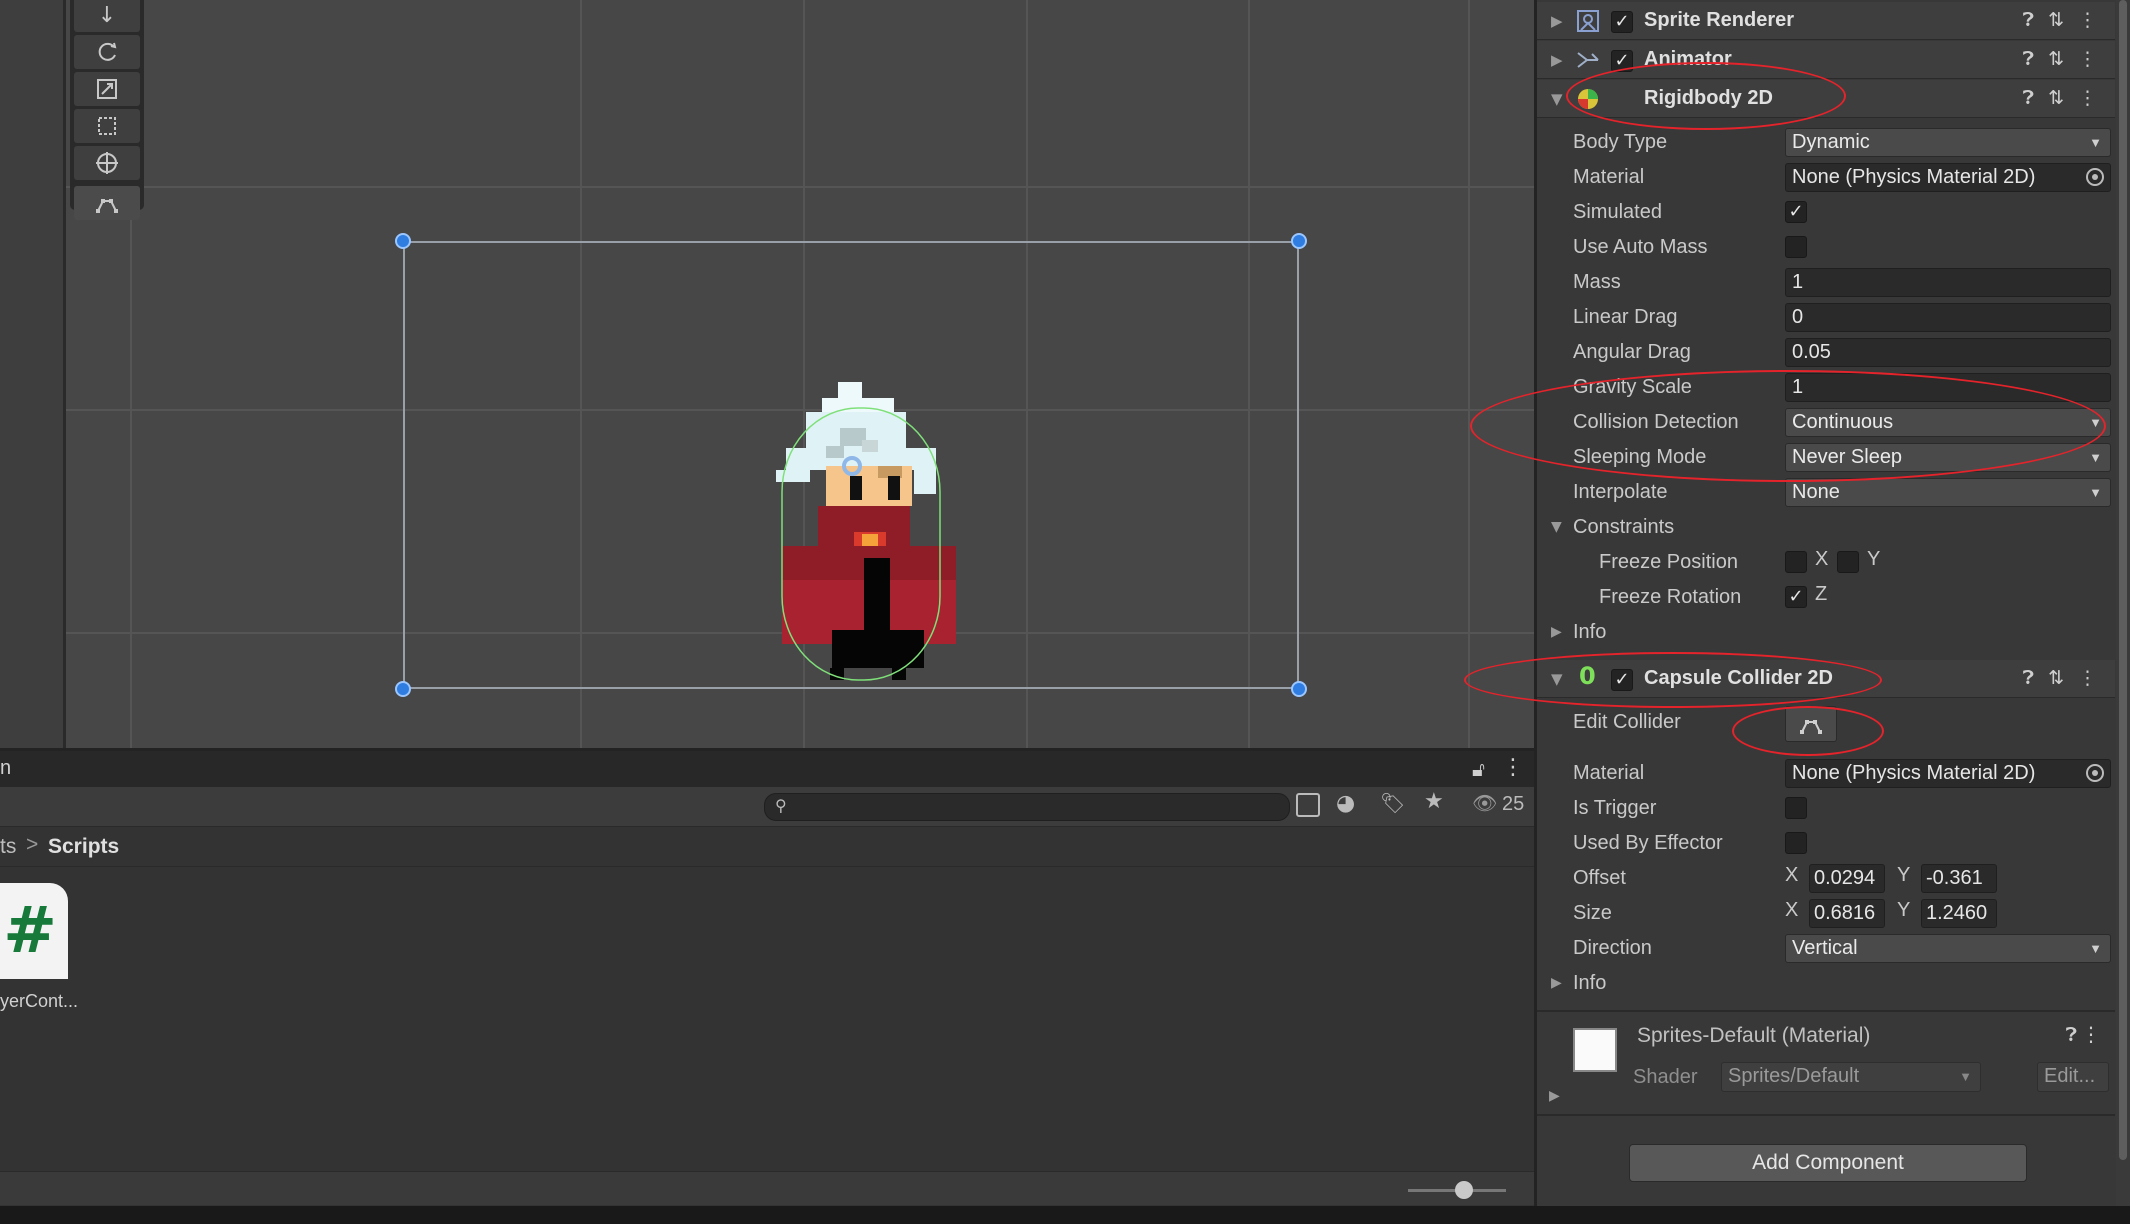 This screenshot has height=1224, width=2130. Describe the element at coordinates (403, 241) in the screenshot. I see `bounds-handle-top-left` at that location.